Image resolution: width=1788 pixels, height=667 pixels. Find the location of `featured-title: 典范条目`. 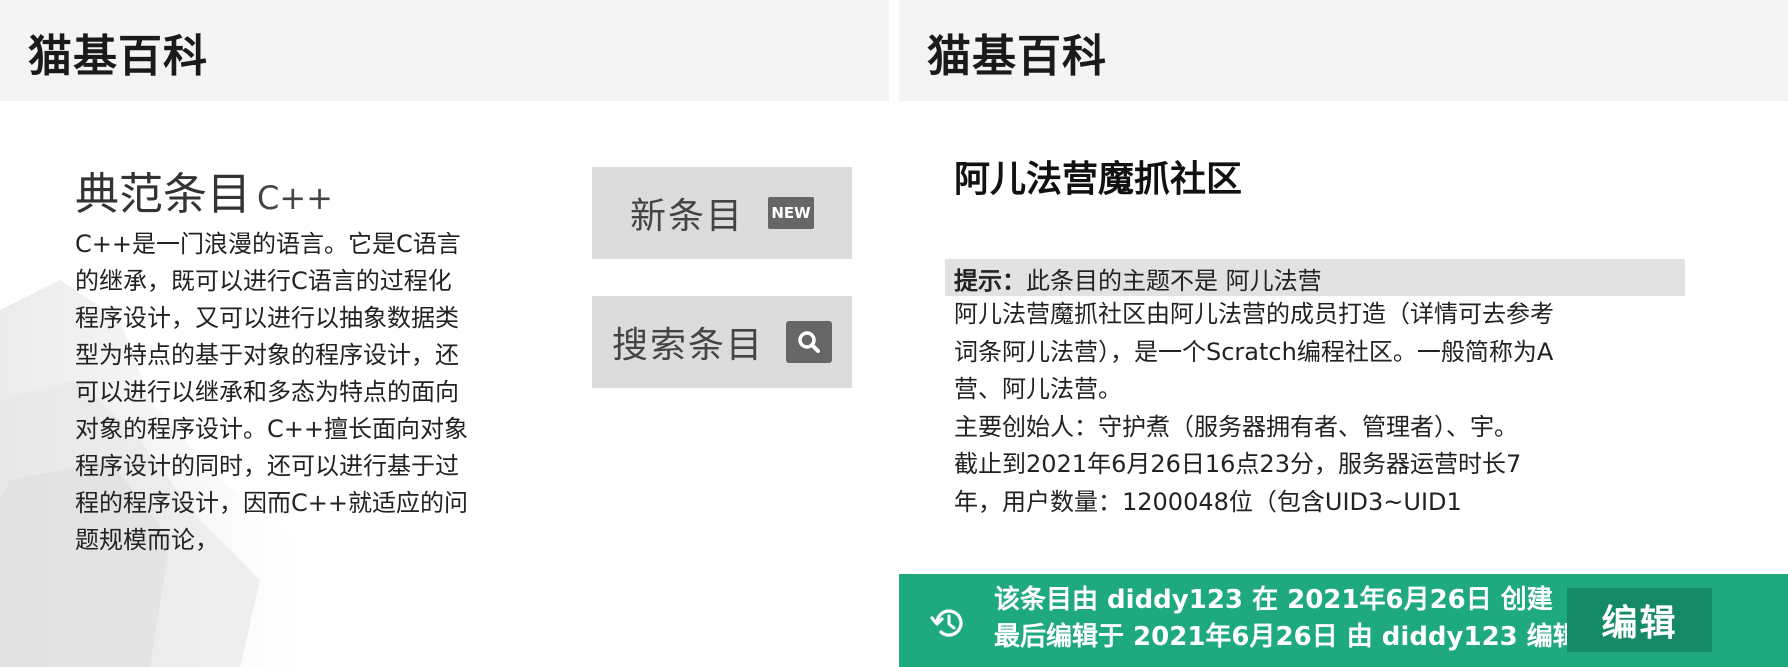

featured-title: 典范条目 is located at coordinates (163, 194).